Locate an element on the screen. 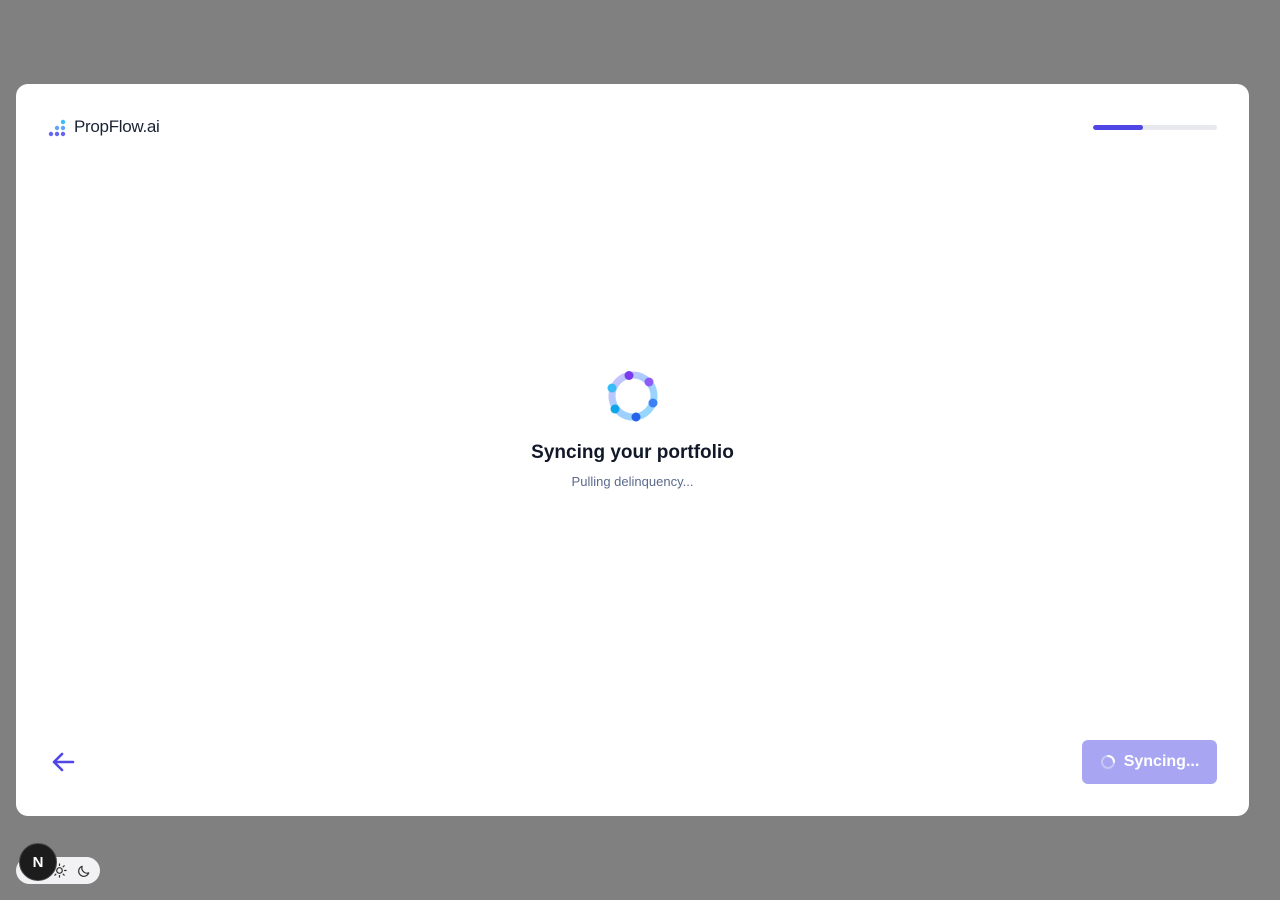 This screenshot has height=900, width=1280. logo-mark-icon is located at coordinates (57, 128).